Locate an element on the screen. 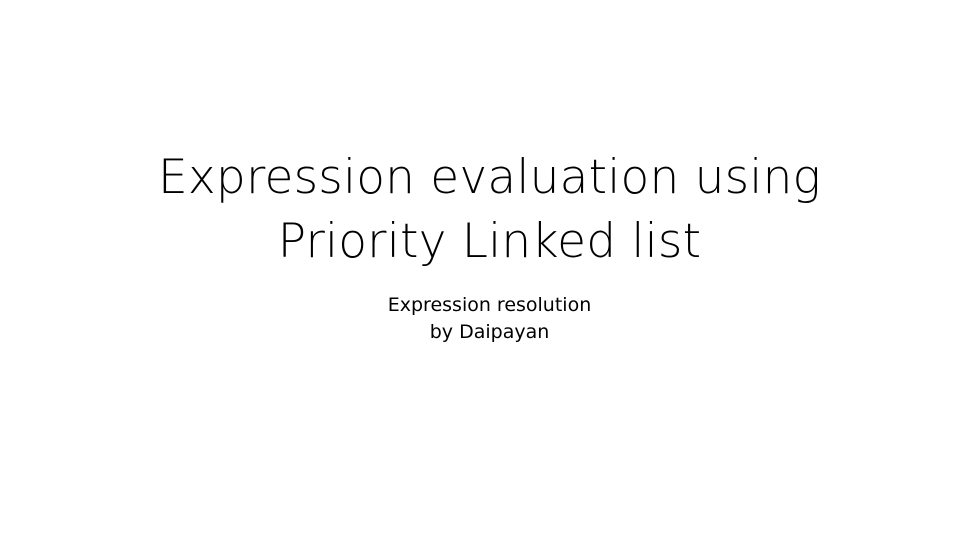 The width and height of the screenshot is (979, 537). slide-subtitle: Expression resolution by Daipayan is located at coordinates (489, 319).